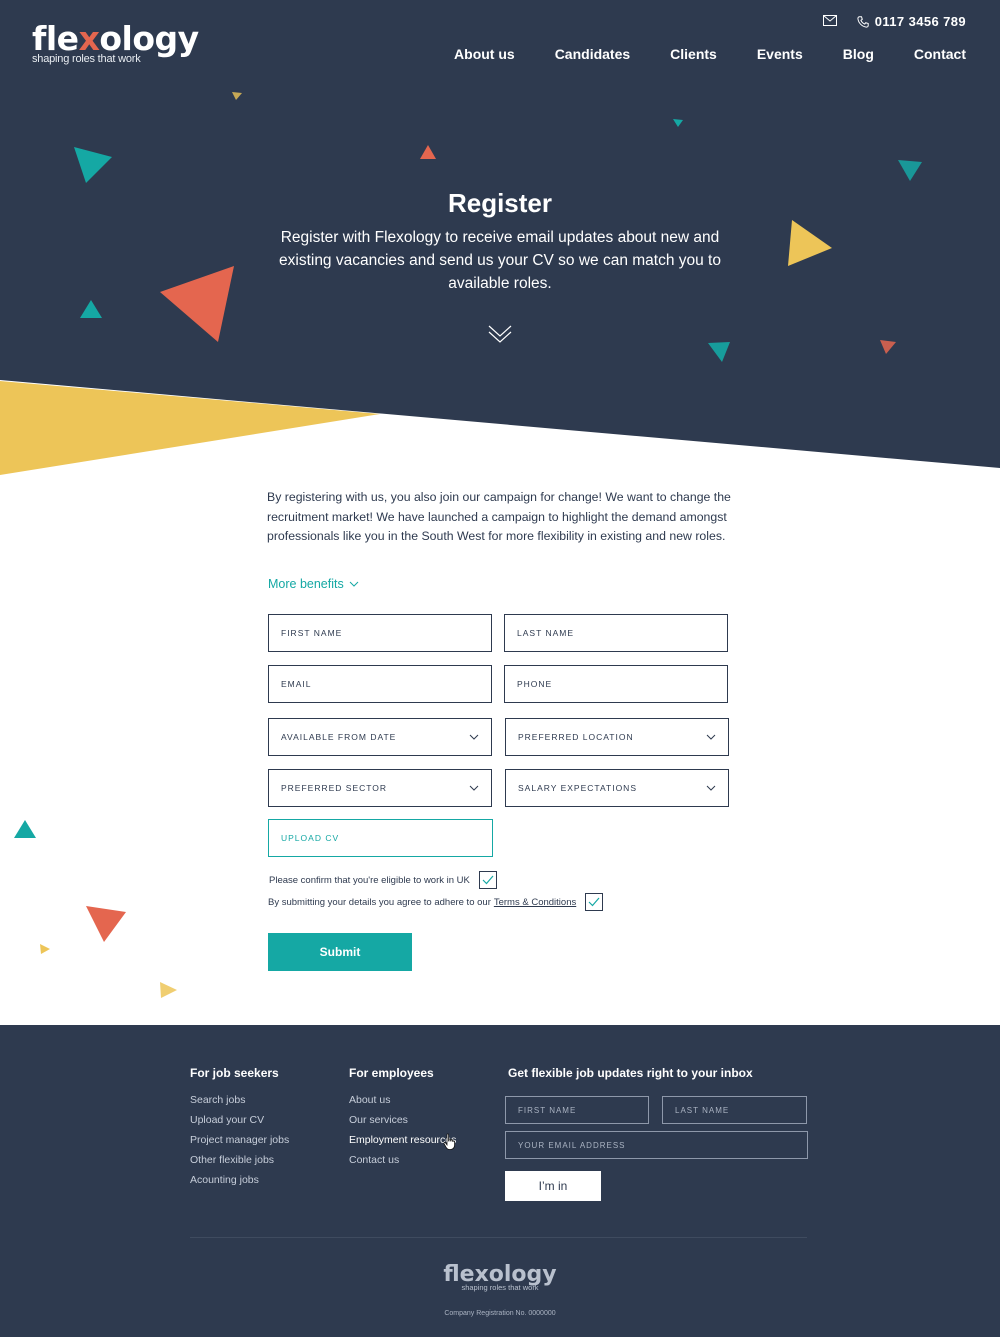  I want to click on phone-placeholder: PHONE, so click(535, 684).